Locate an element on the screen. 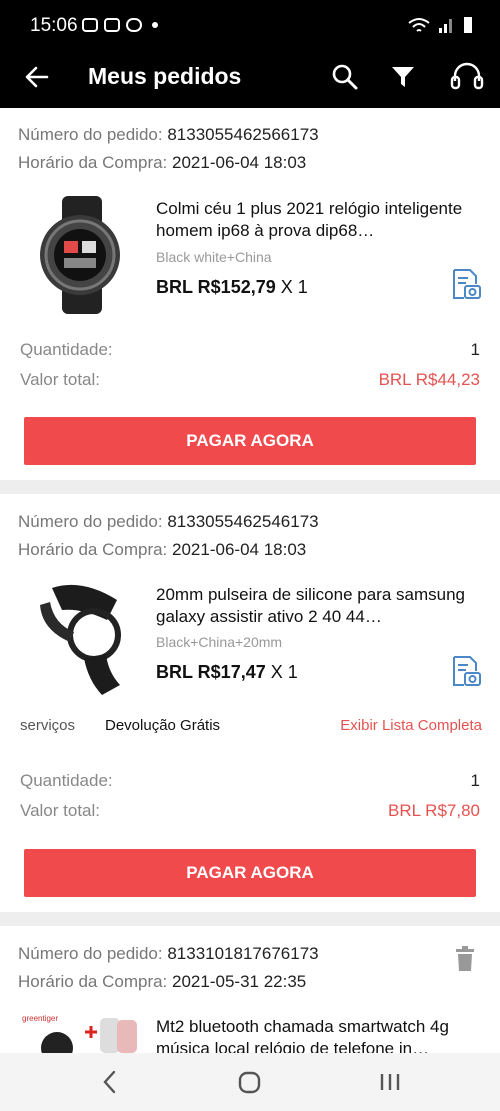 Image resolution: width=500 pixels, height=1111 pixels. product-price-line: BRL R$152,79 X 1 is located at coordinates (232, 287).